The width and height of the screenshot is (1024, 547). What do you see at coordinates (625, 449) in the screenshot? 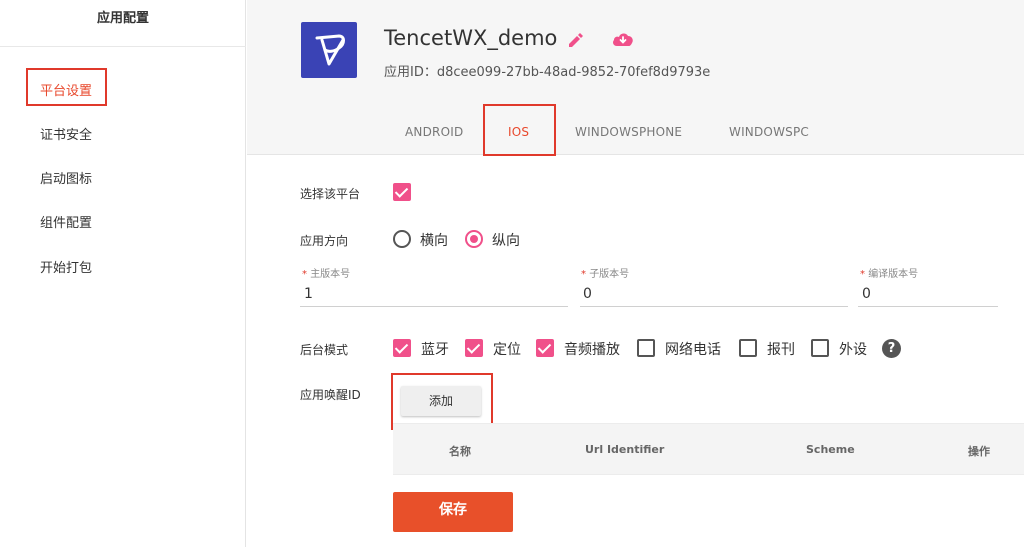
I see `column-header-url-identifier: Url Identifier` at bounding box center [625, 449].